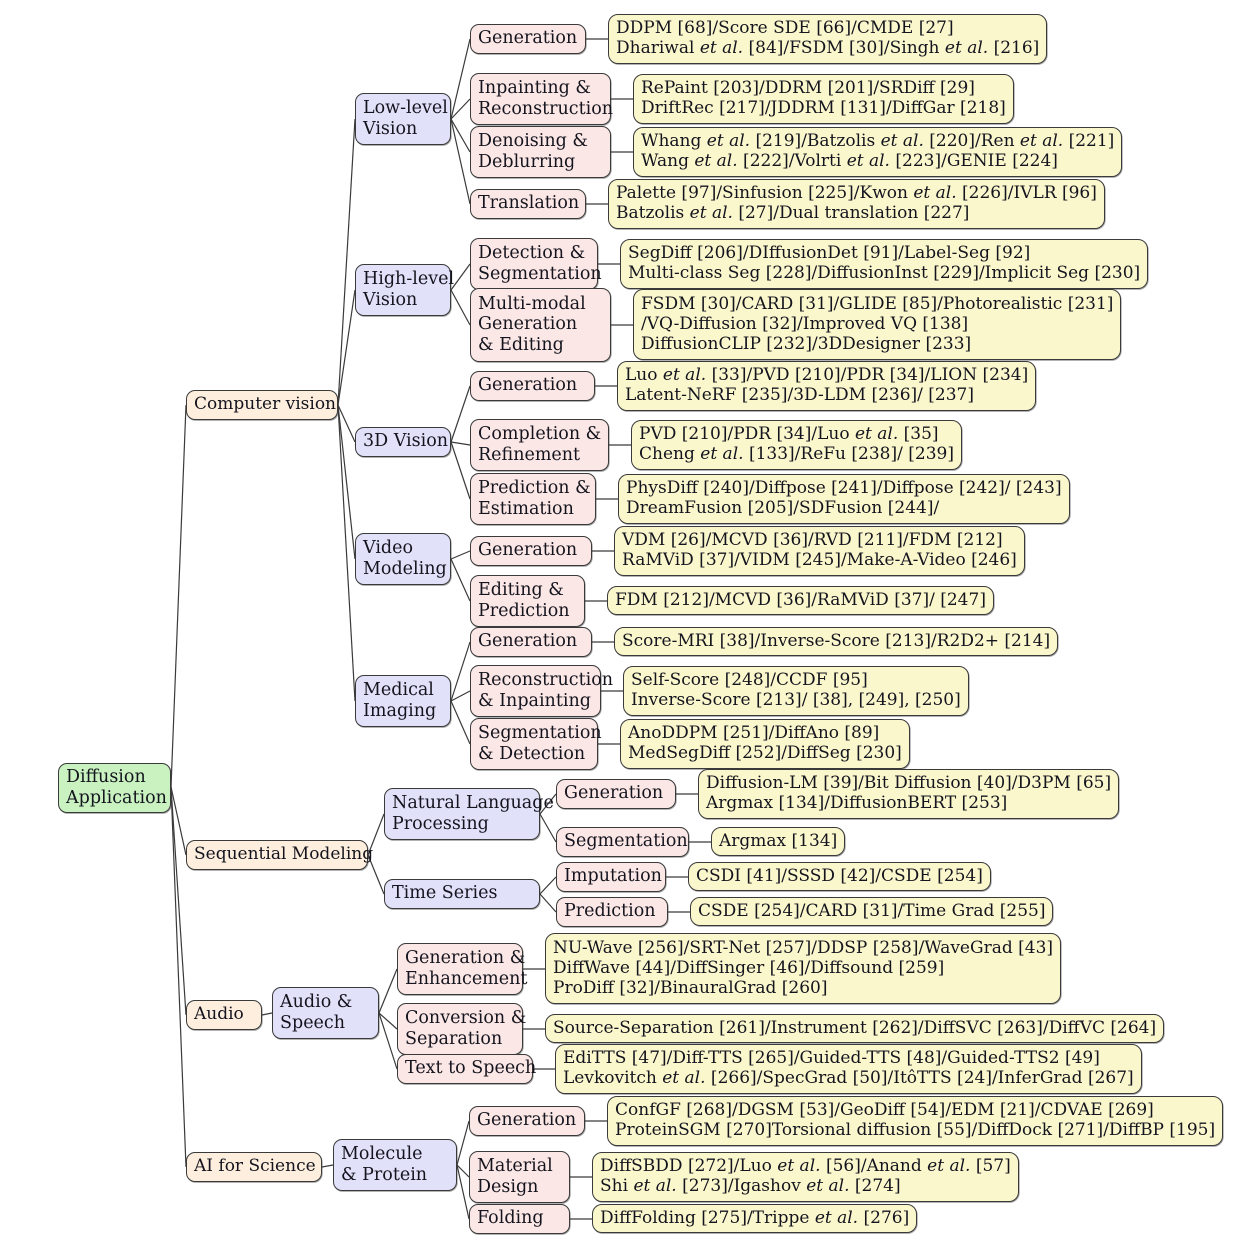 The height and width of the screenshot is (1256, 1250). I want to click on node-line: Detection &, so click(532, 252).